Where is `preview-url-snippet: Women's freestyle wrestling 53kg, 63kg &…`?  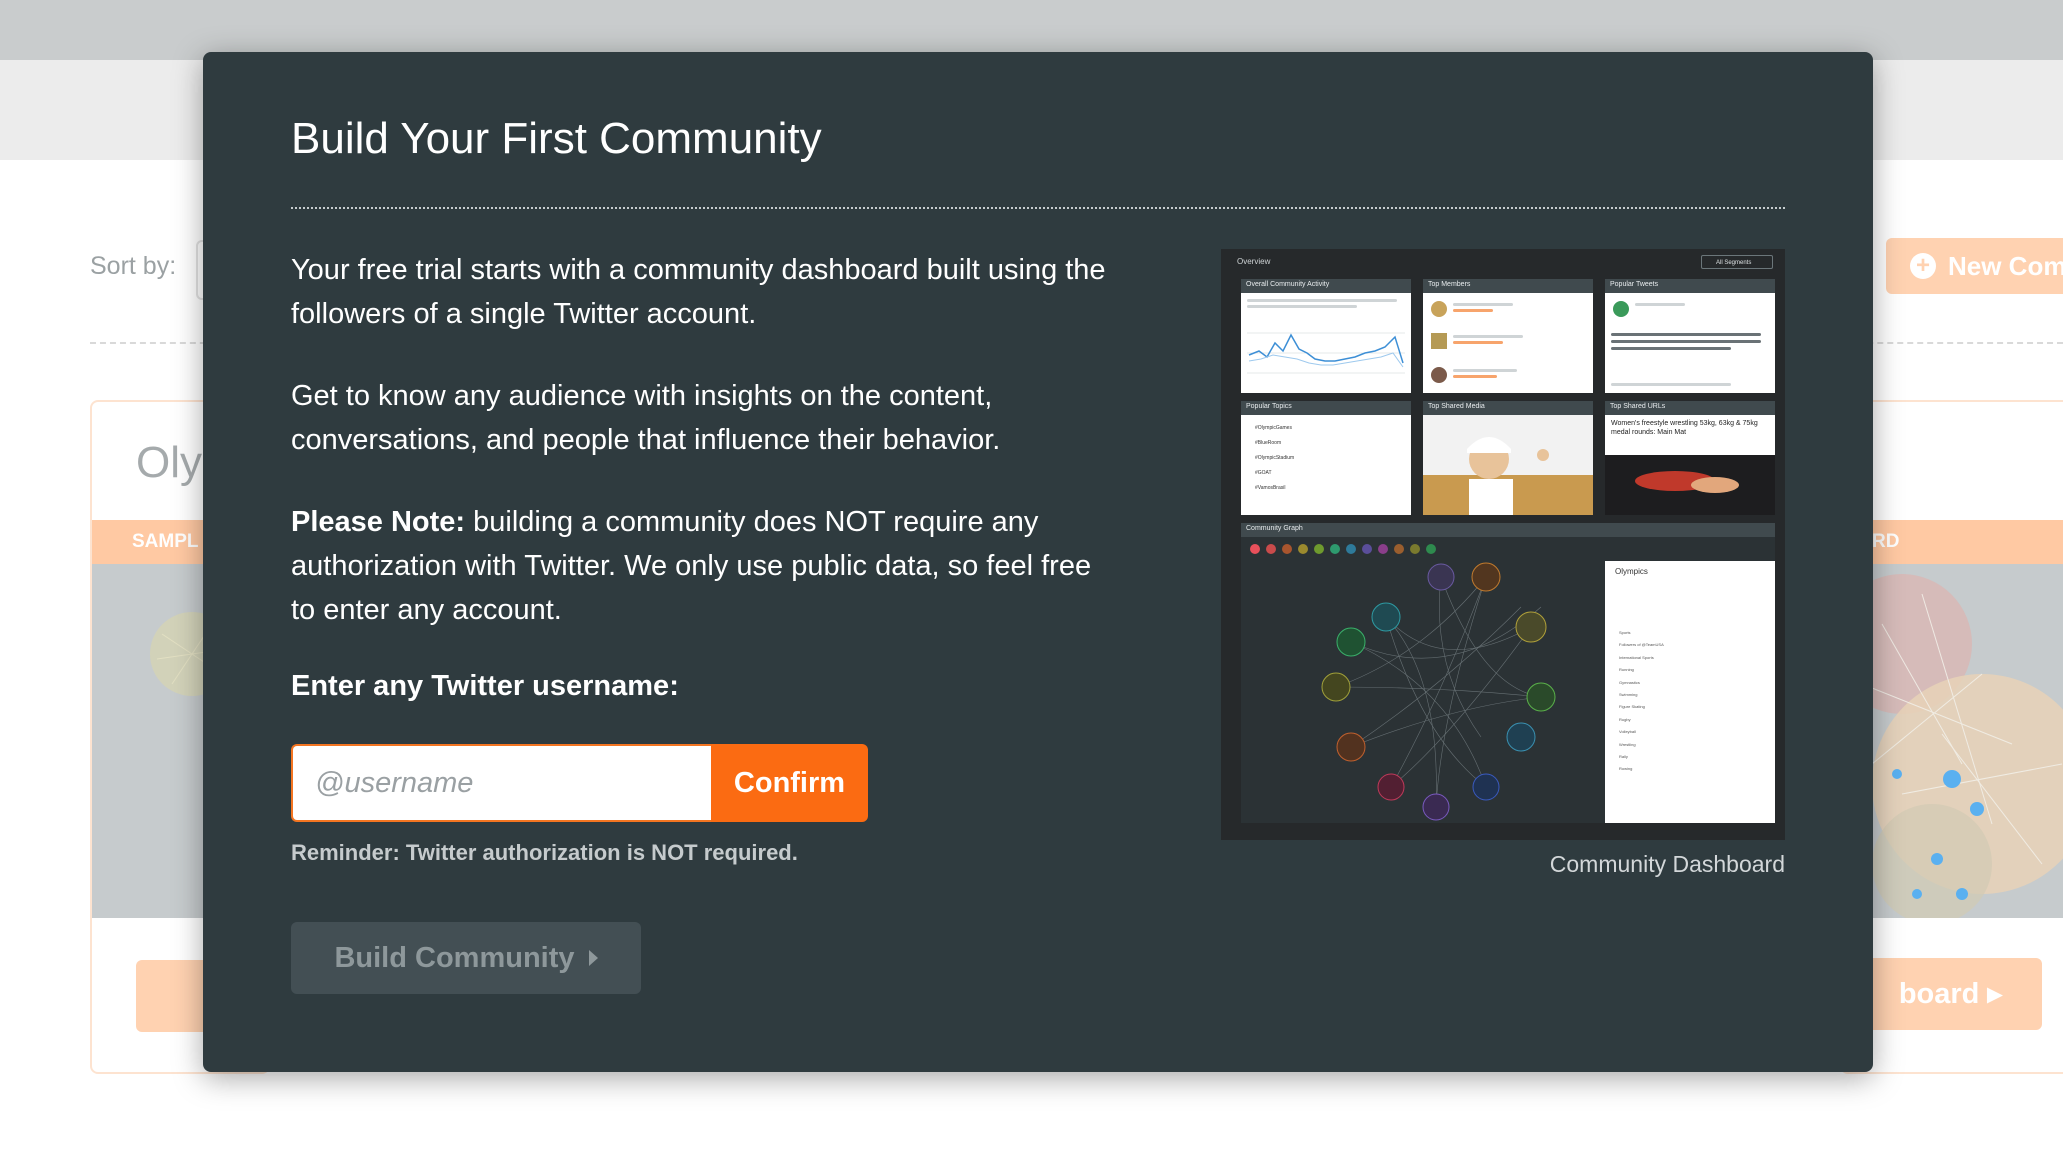 preview-url-snippet: Women's freestyle wrestling 53kg, 63kg &… is located at coordinates (1684, 428).